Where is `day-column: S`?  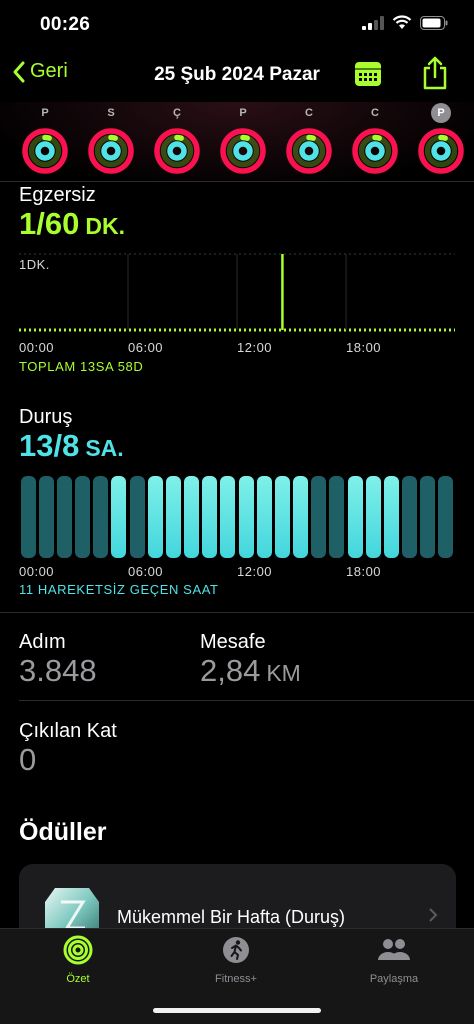
day-column: S is located at coordinates (111, 138).